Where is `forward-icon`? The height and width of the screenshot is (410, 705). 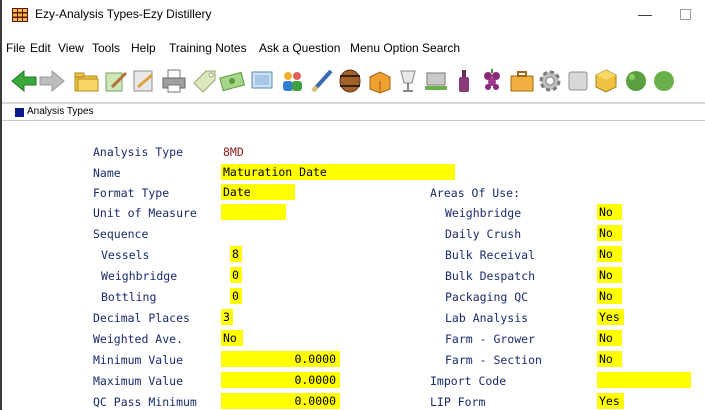
forward-icon is located at coordinates (52, 81).